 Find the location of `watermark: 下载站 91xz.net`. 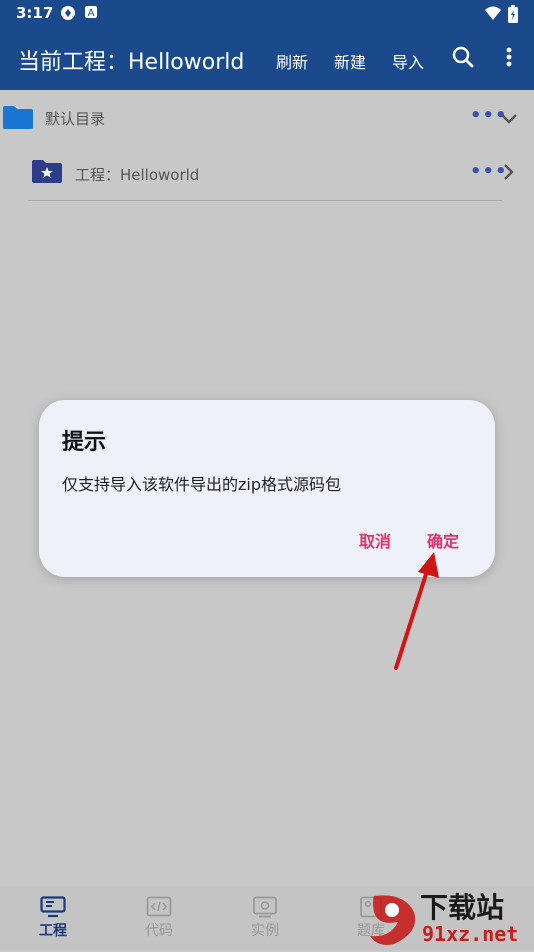

watermark: 下载站 91xz.net is located at coordinates (447, 917).